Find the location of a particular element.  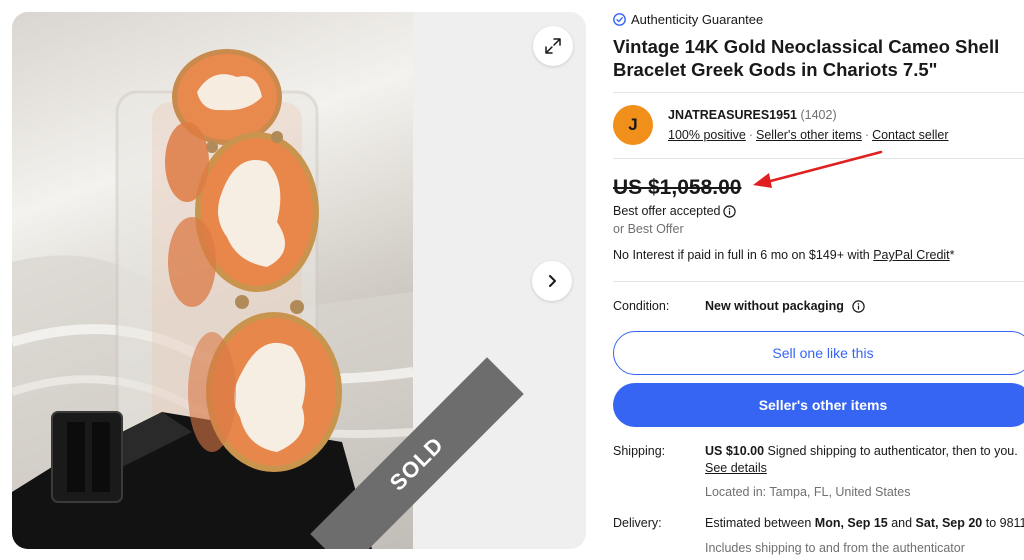

delivery-label: Delivery: is located at coordinates (637, 523).